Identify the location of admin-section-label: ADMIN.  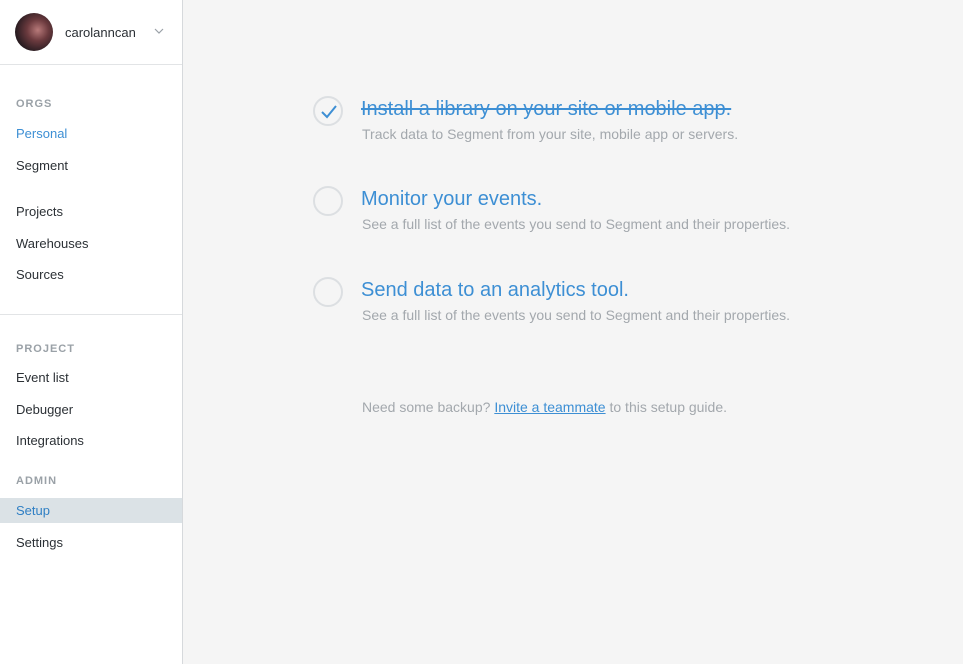
(37, 481).